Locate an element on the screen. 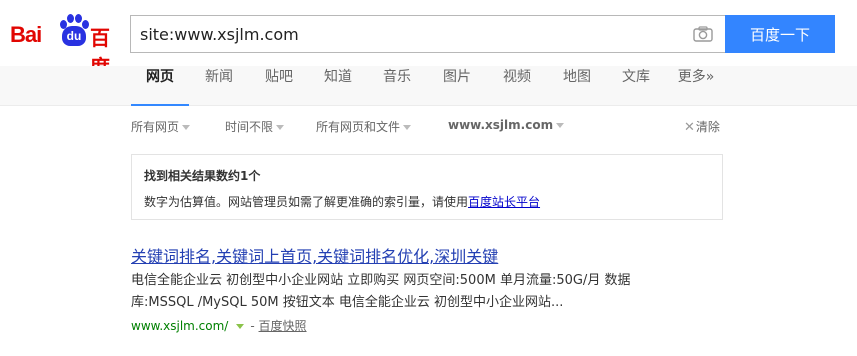  result-url-line: www.xsjlm.com/ - 百度快照 is located at coordinates (219, 325).